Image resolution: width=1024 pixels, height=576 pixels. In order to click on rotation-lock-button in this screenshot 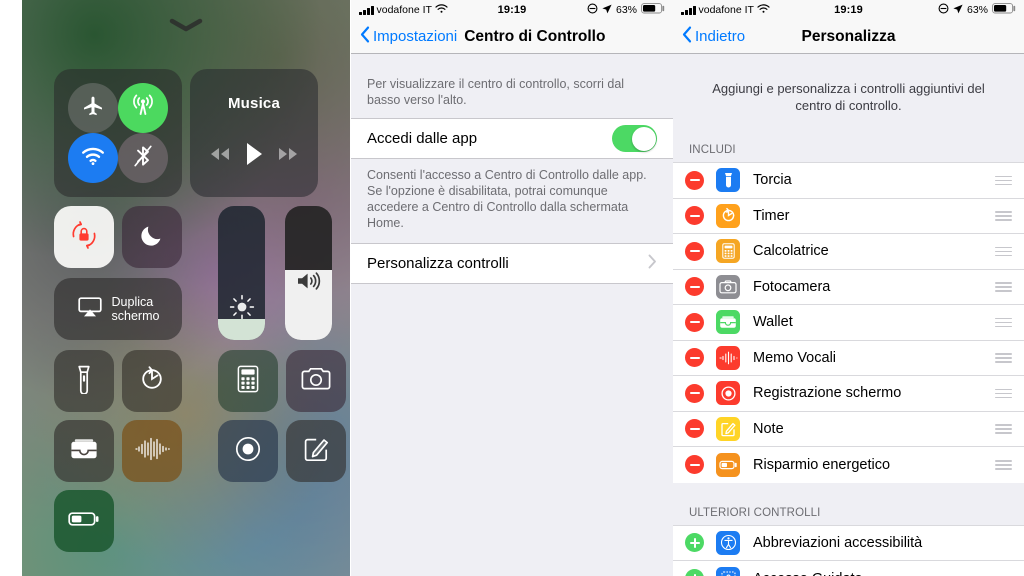, I will do `click(84, 237)`.